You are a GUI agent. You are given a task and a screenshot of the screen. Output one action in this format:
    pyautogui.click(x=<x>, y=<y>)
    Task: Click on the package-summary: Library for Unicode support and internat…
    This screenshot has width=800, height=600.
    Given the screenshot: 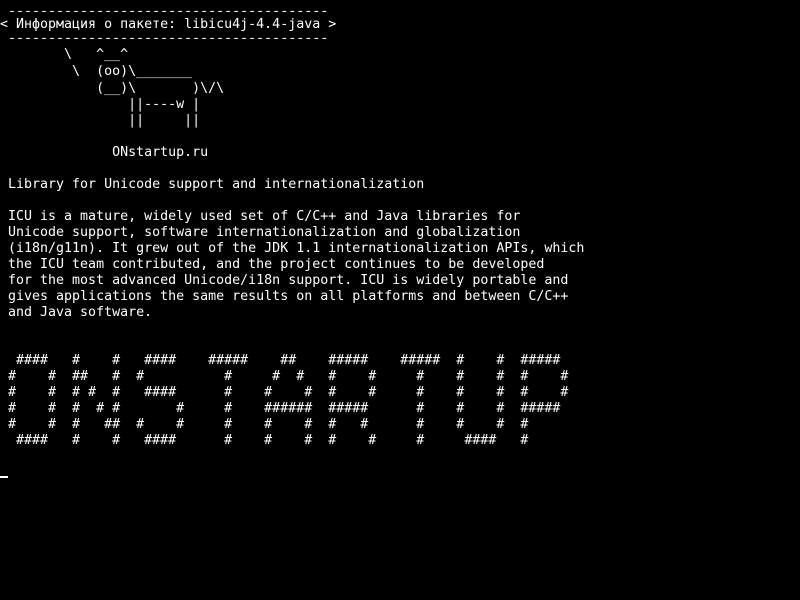 What is the action you would take?
    pyautogui.click(x=212, y=184)
    